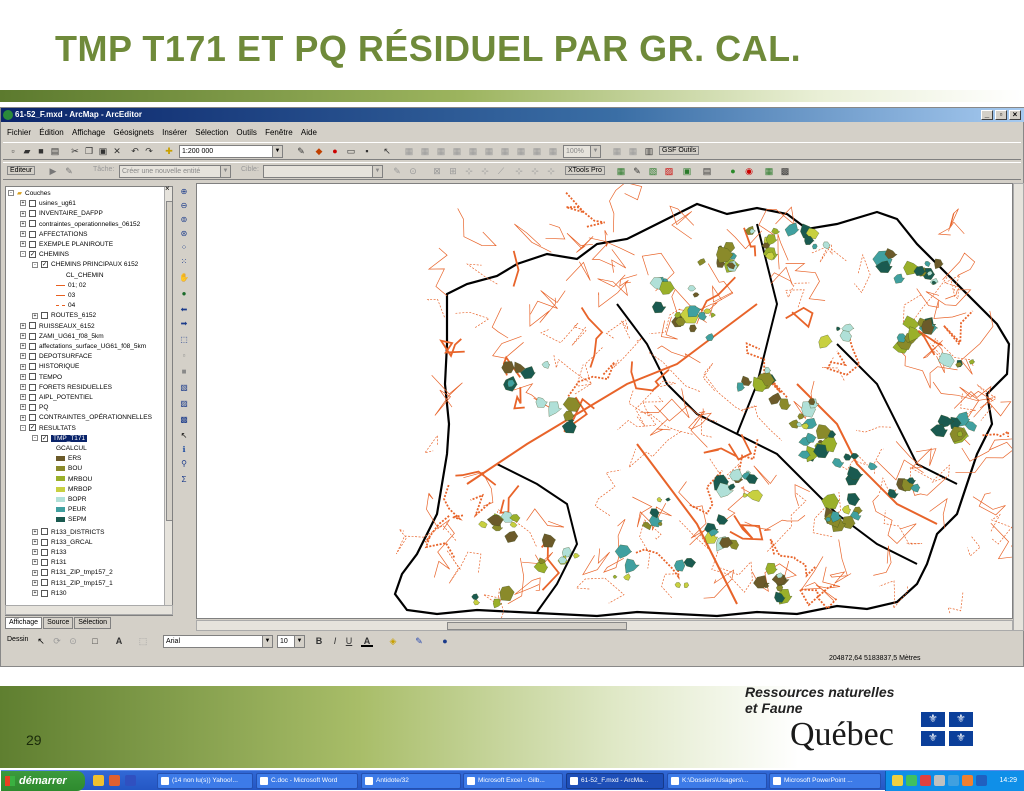 This screenshot has height=791, width=1024. I want to click on menu-inserer: Insérer, so click(174, 132).